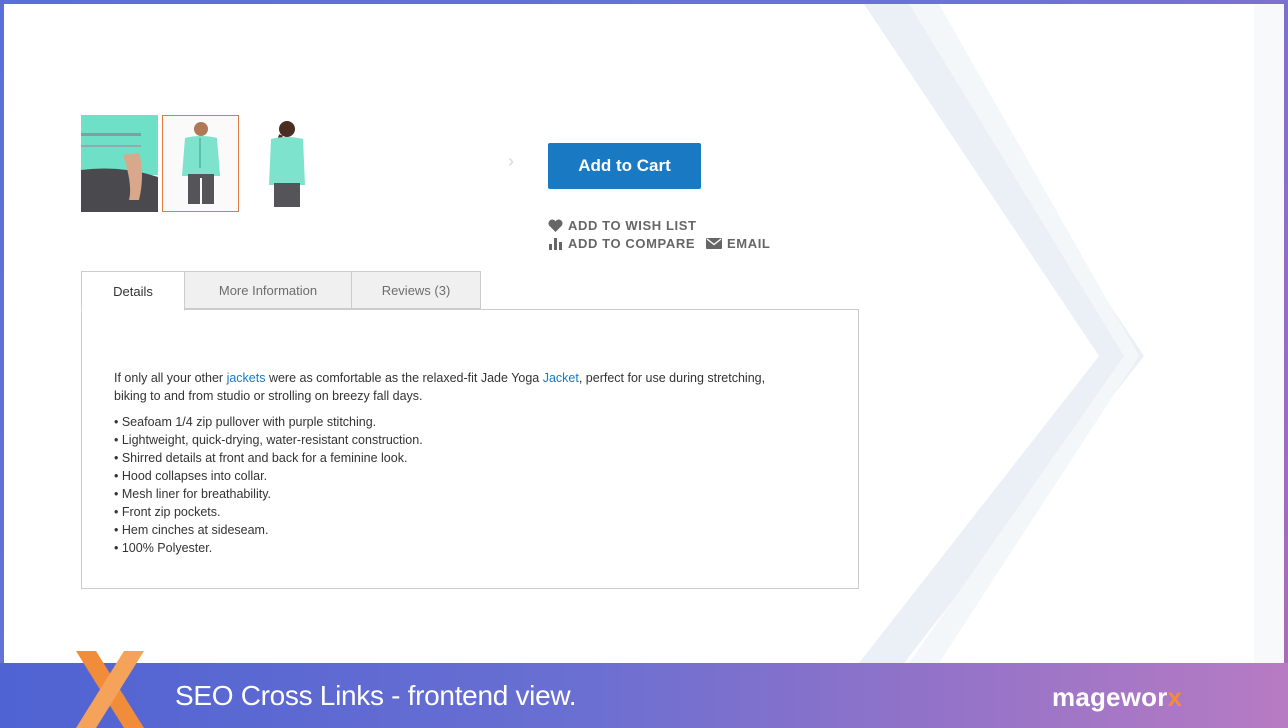 The image size is (1288, 728). I want to click on add-to-compare-link: ADD TO COMPARE, so click(621, 243).